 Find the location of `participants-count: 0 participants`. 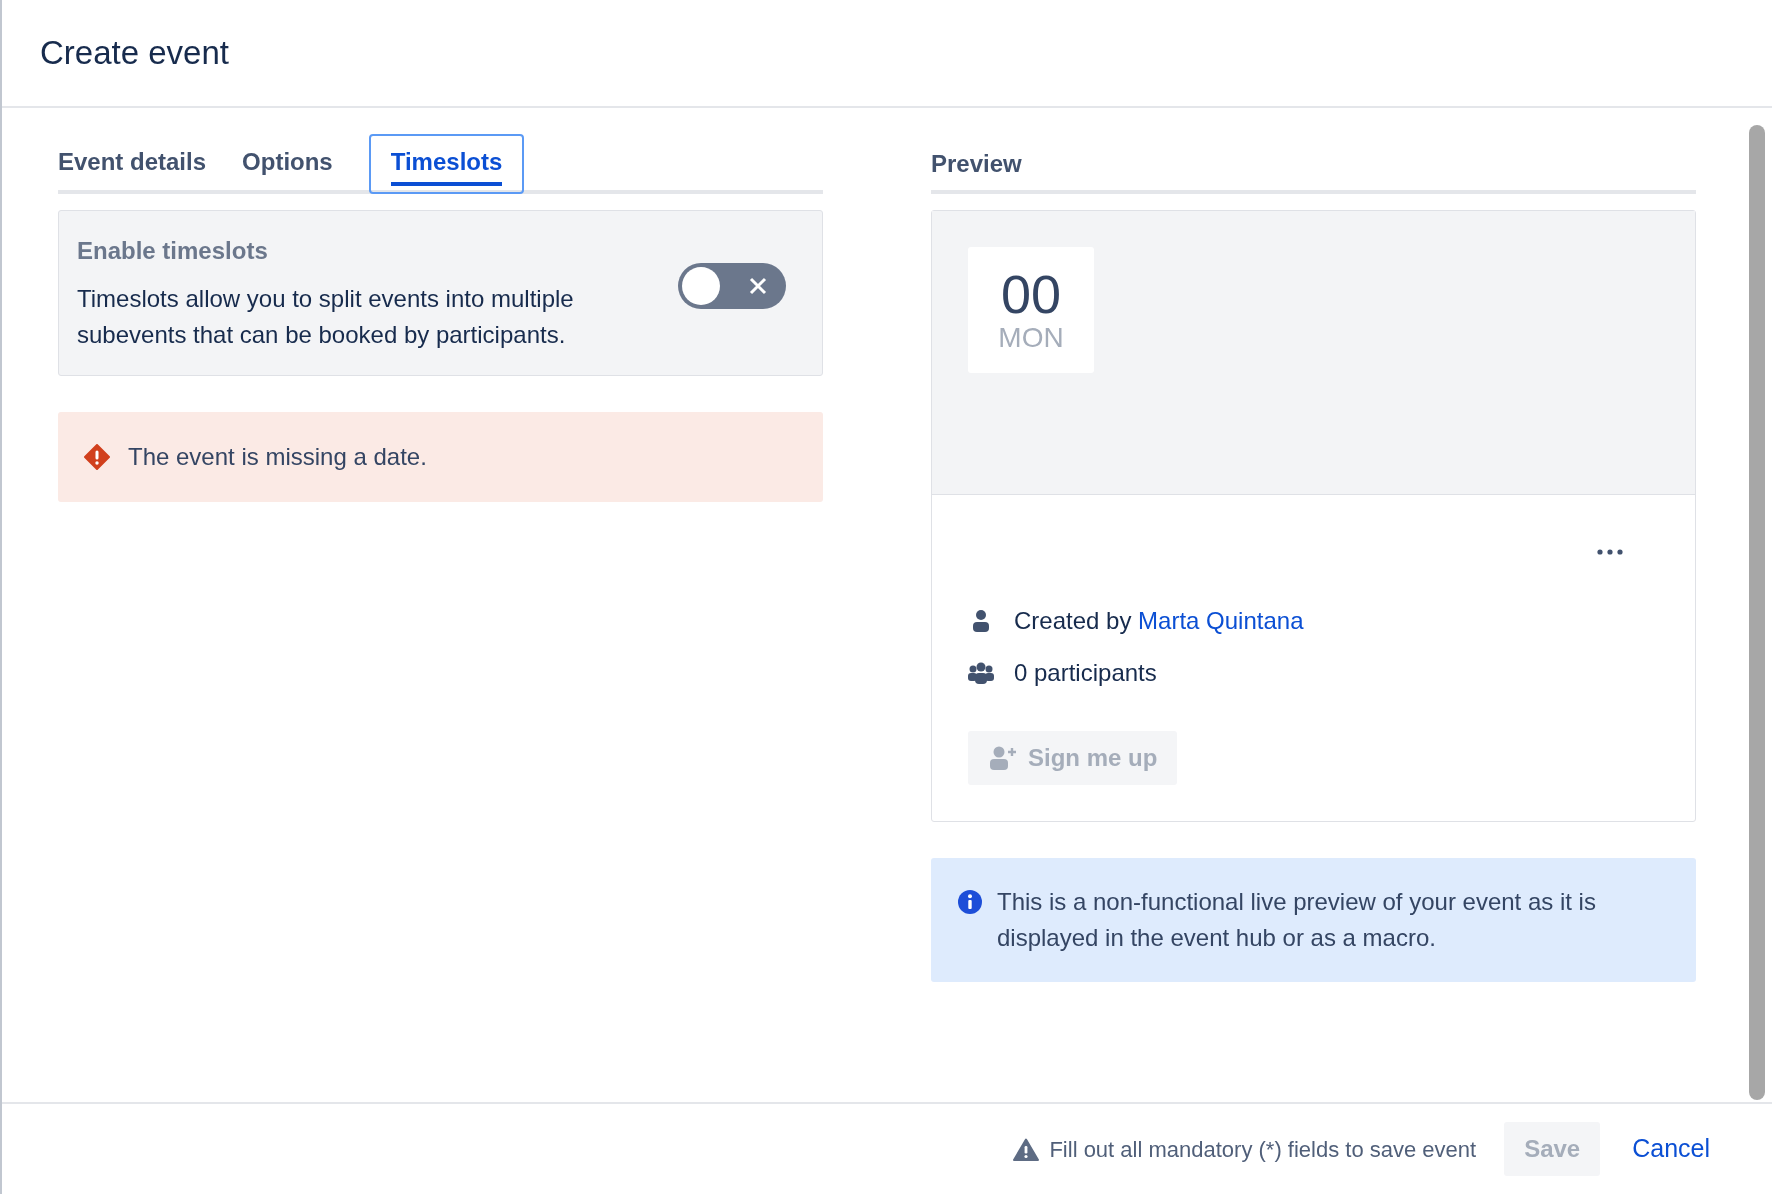

participants-count: 0 participants is located at coordinates (1085, 673).